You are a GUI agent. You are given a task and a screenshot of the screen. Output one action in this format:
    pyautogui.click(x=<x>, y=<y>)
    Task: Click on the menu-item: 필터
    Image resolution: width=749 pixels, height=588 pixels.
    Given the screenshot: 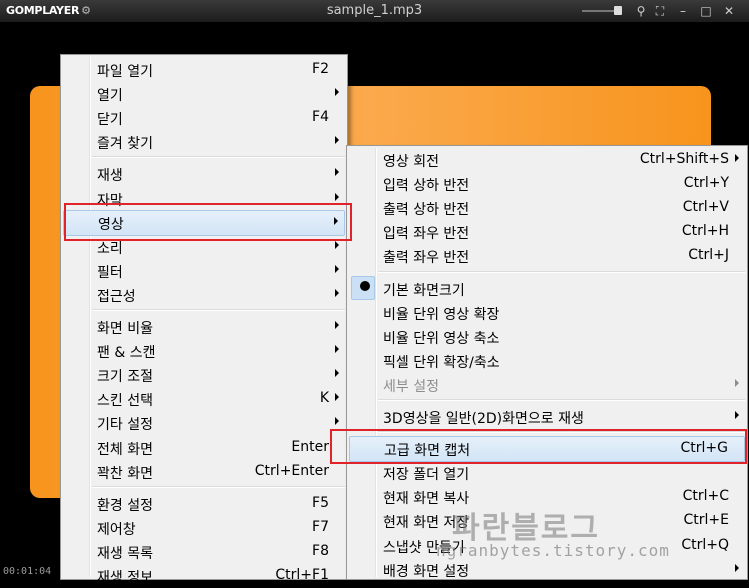 What is the action you would take?
    pyautogui.click(x=204, y=271)
    